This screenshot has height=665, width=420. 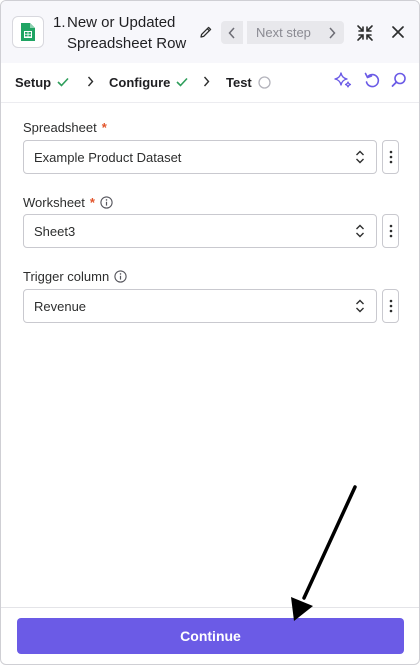 I want to click on worksheet-options-button, so click(x=390, y=231).